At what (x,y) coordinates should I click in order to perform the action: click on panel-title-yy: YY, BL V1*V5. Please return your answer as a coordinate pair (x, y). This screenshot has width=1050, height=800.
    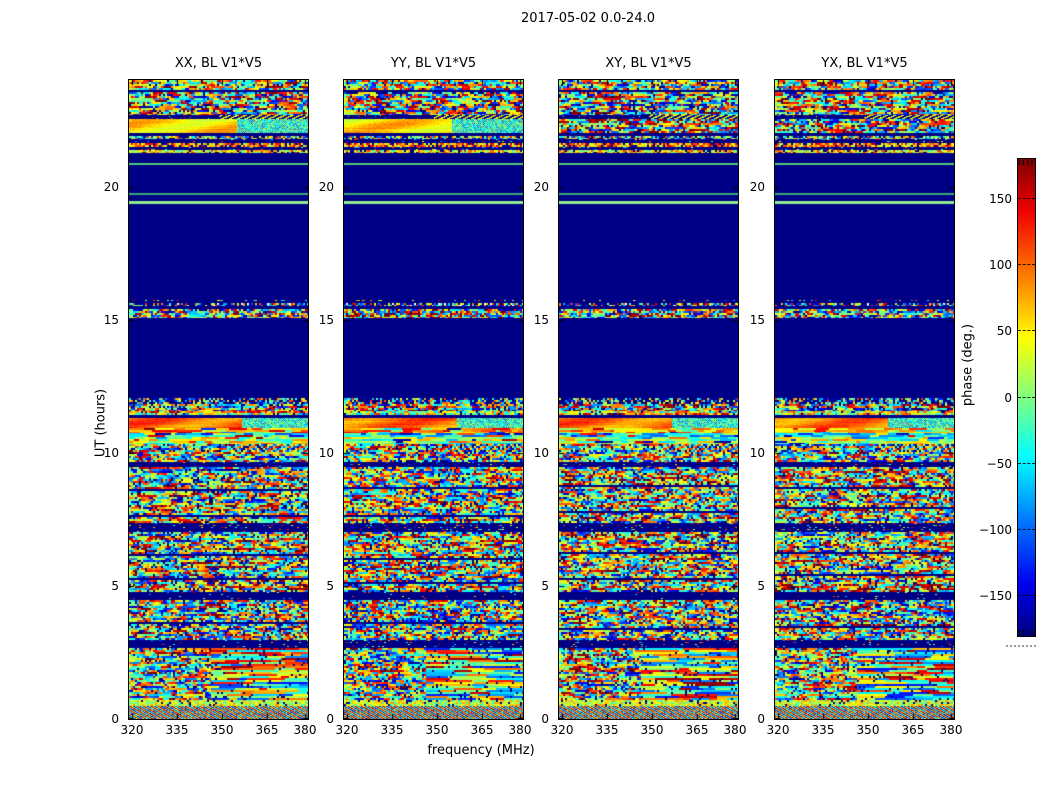
    Looking at the image, I should click on (433, 63).